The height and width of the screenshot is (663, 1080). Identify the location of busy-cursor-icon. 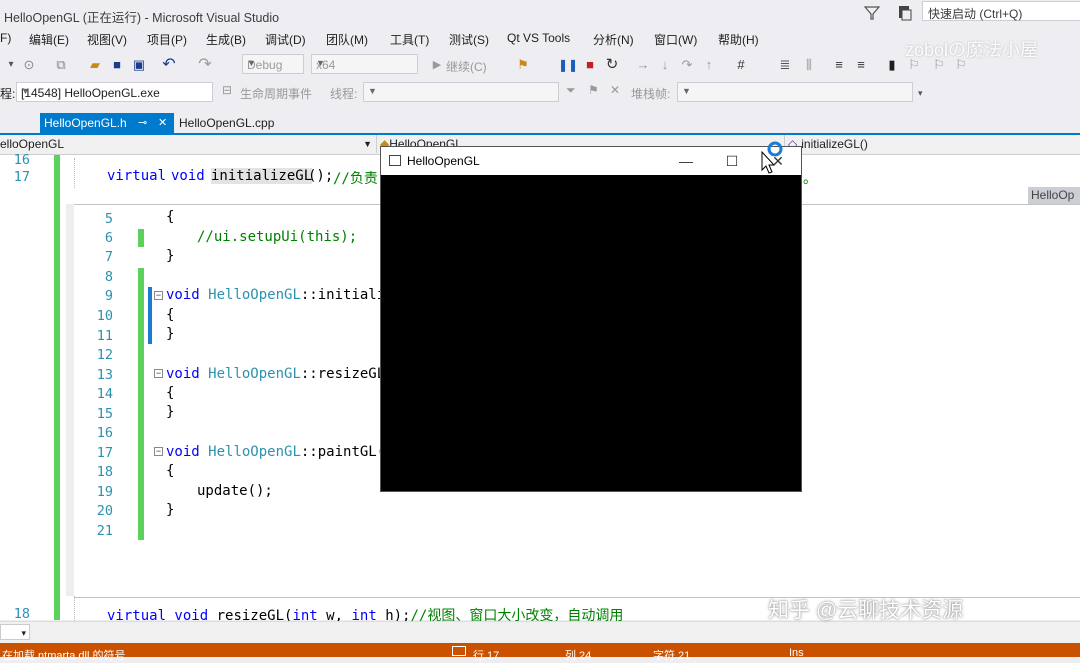
(772, 157).